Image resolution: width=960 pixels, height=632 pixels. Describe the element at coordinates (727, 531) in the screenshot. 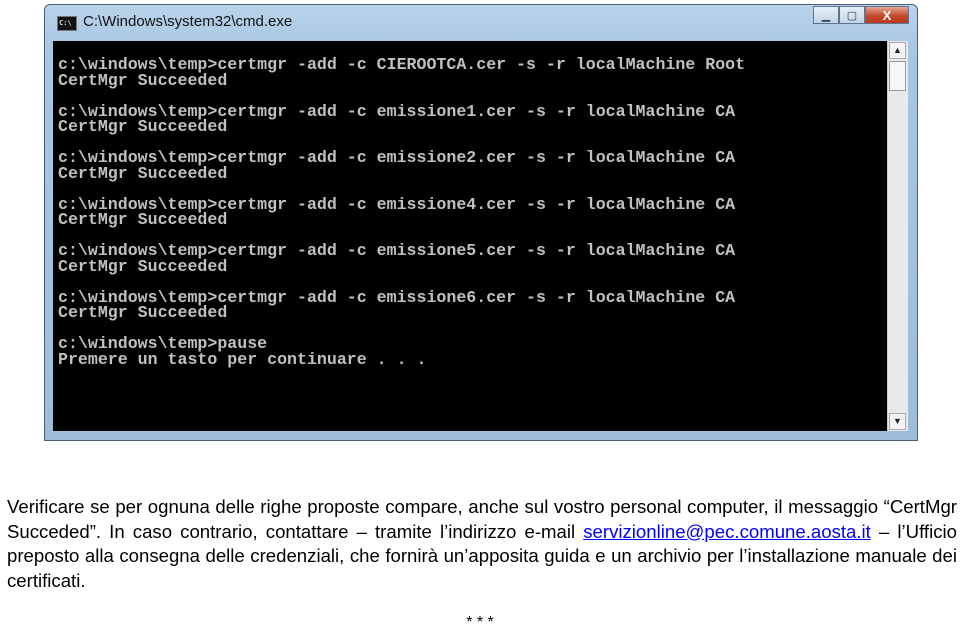

I see `email-link: servizionline@pec.comune.aosta.it` at that location.